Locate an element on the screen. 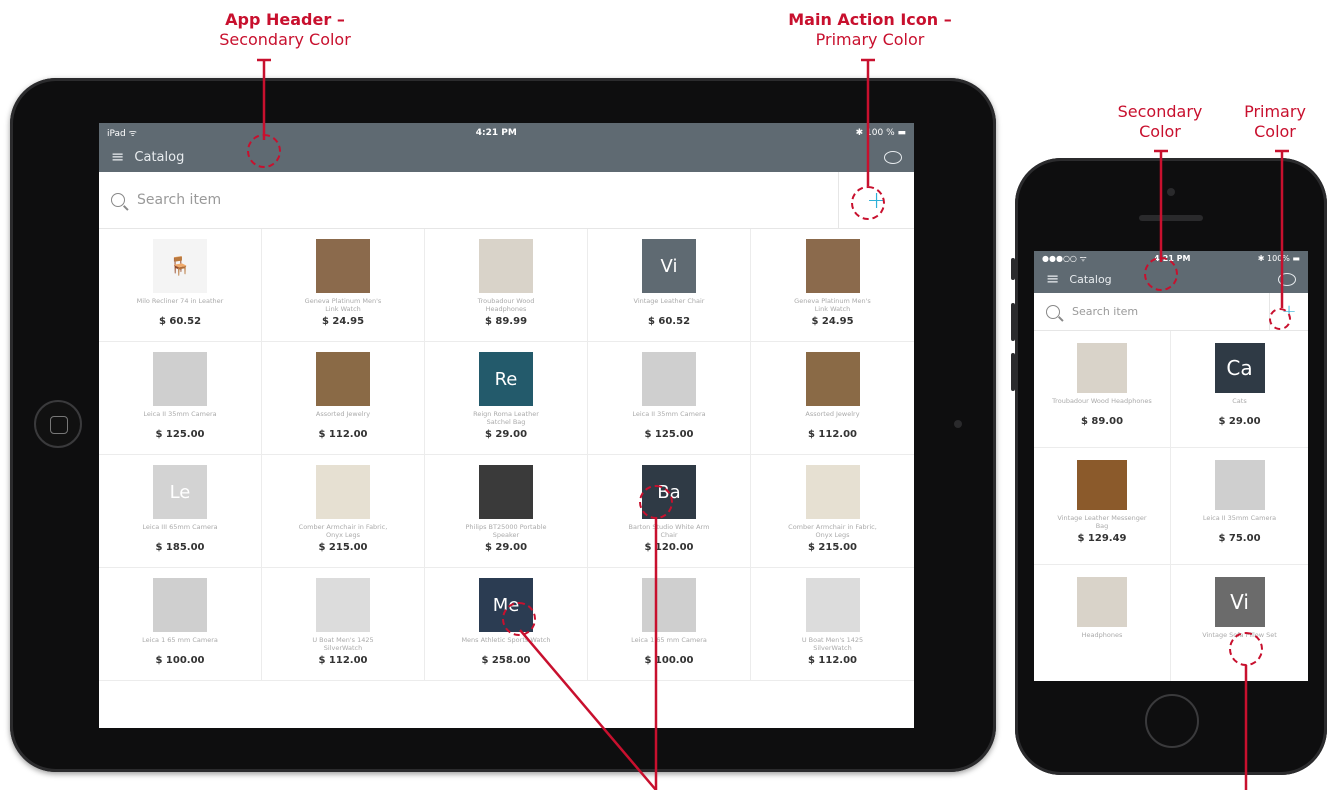  status-bar: iPad ᯤ 4:21 PM ✱ 100 % ▬ is located at coordinates (506, 132).